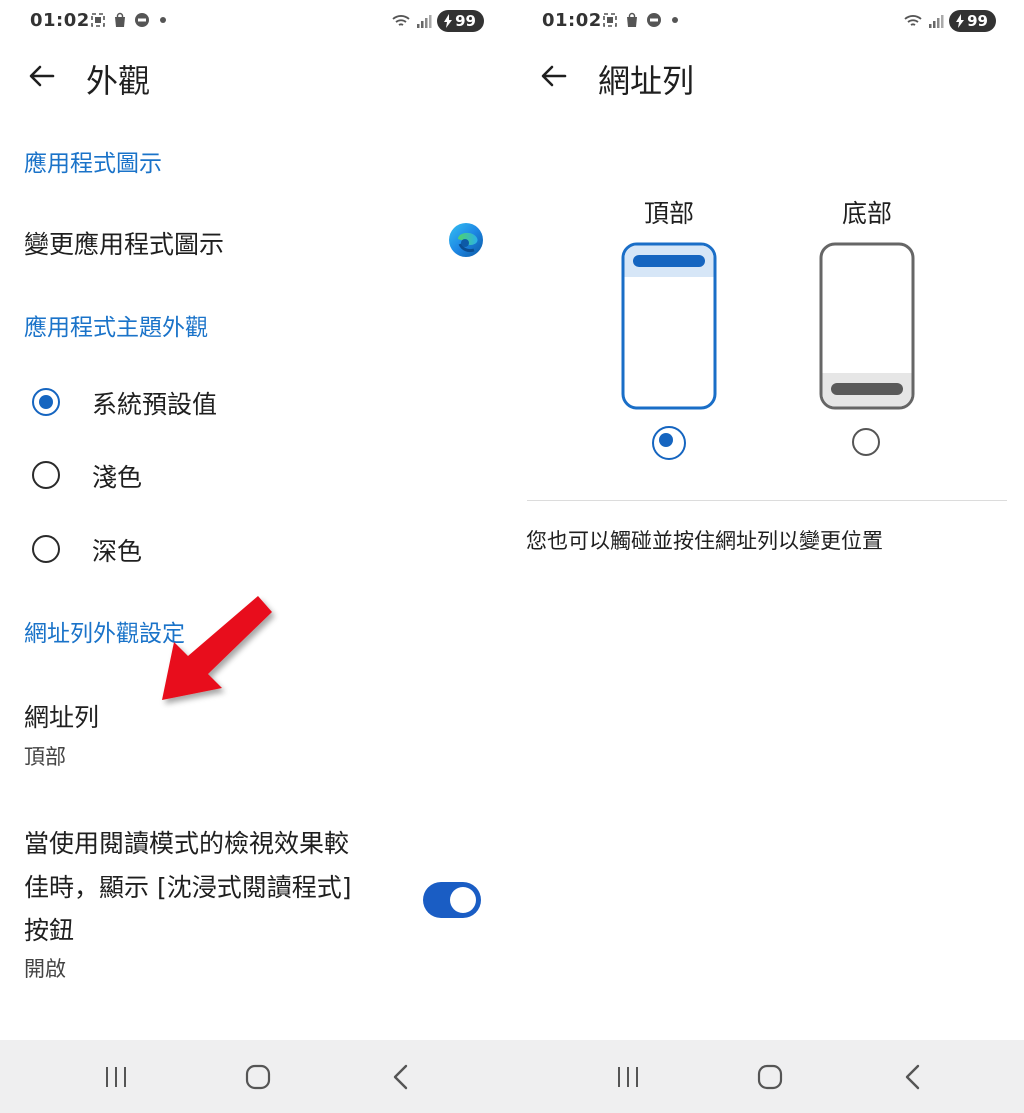 The height and width of the screenshot is (1113, 1024). I want to click on toggle-knob, so click(463, 900).